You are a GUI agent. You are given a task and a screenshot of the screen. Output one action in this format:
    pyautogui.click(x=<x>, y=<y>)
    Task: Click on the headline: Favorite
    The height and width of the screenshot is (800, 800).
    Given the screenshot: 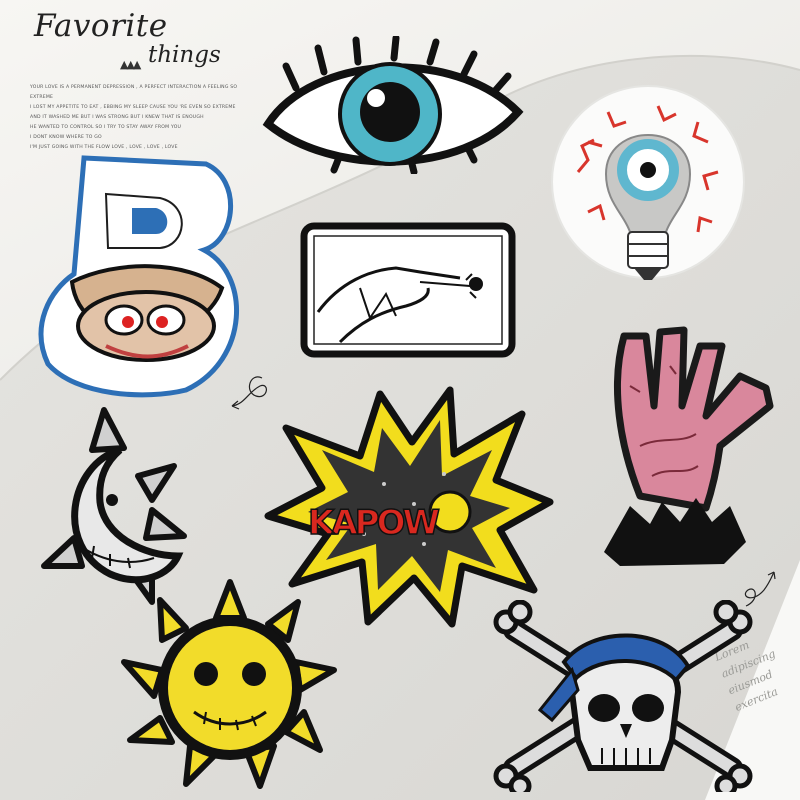 What is the action you would take?
    pyautogui.click(x=101, y=26)
    